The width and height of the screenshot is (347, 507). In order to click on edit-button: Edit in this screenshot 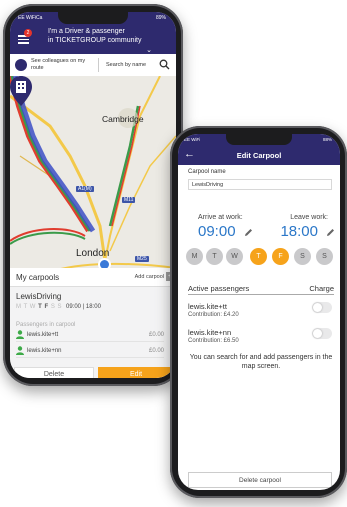, I will do `click(136, 372)`.